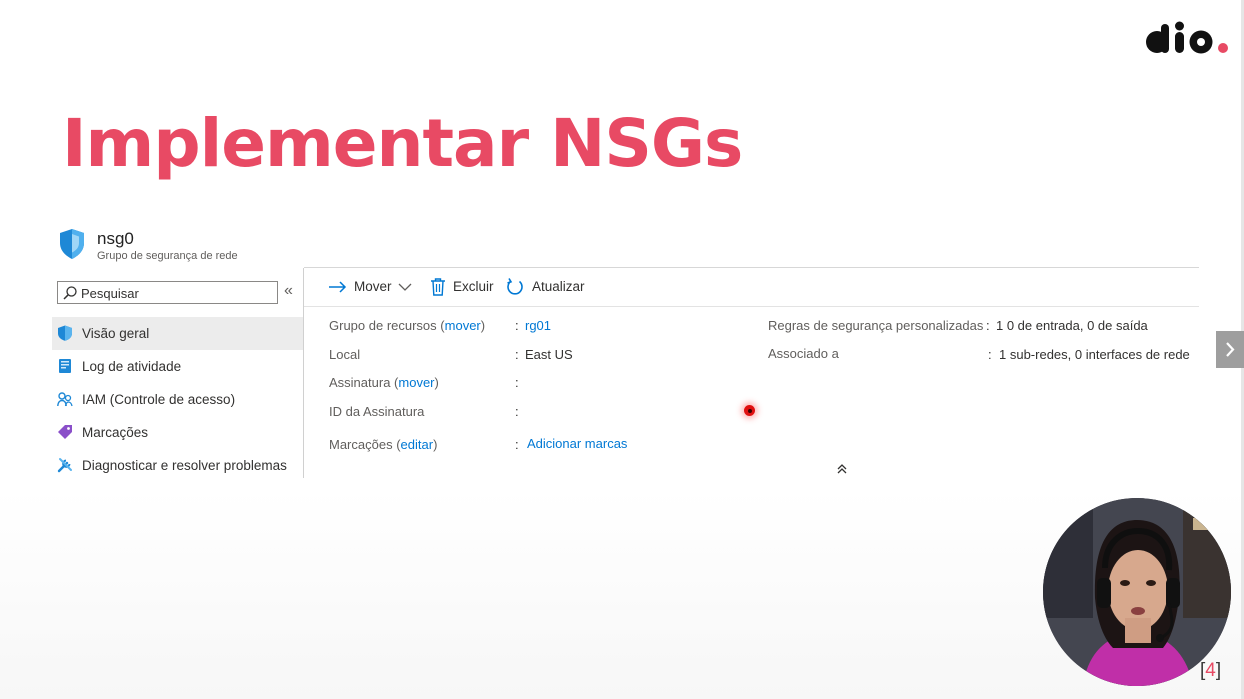 Image resolution: width=1244 pixels, height=699 pixels. What do you see at coordinates (132, 366) in the screenshot?
I see `sidebar-item-label: Log de atividade` at bounding box center [132, 366].